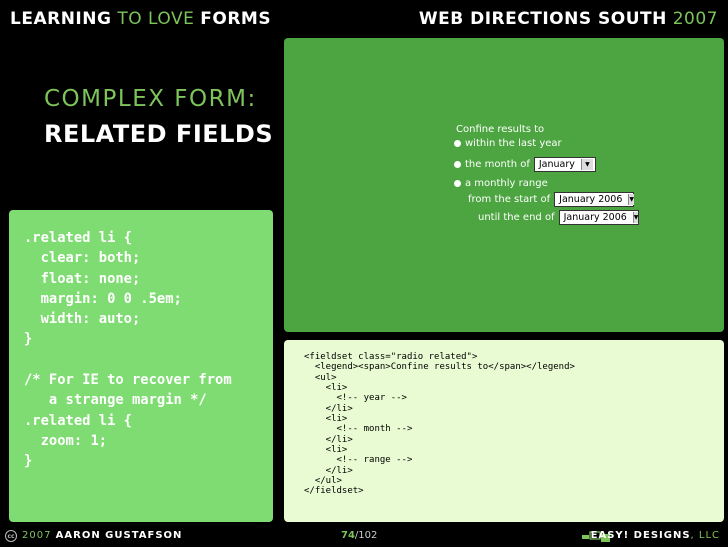 This screenshot has width=728, height=547. I want to click on range-from-select: January 2006 ▼, so click(594, 199).